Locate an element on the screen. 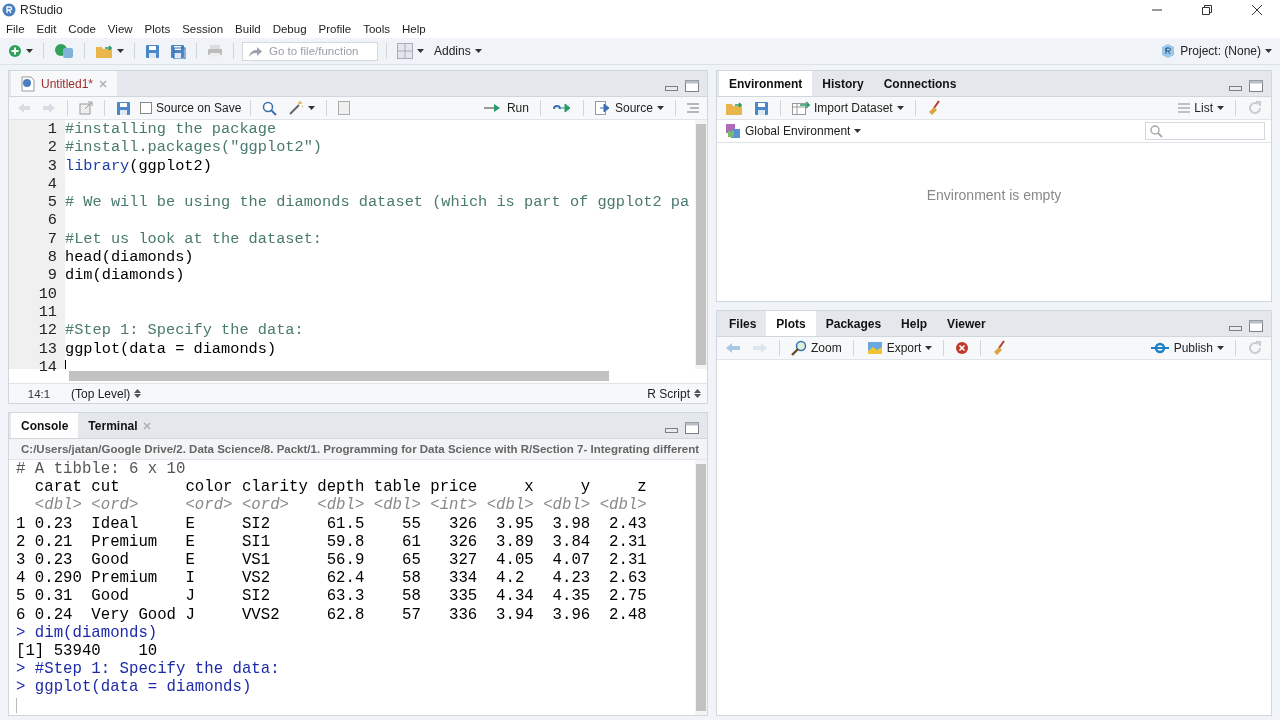  pane-tab: Help is located at coordinates (914, 323).